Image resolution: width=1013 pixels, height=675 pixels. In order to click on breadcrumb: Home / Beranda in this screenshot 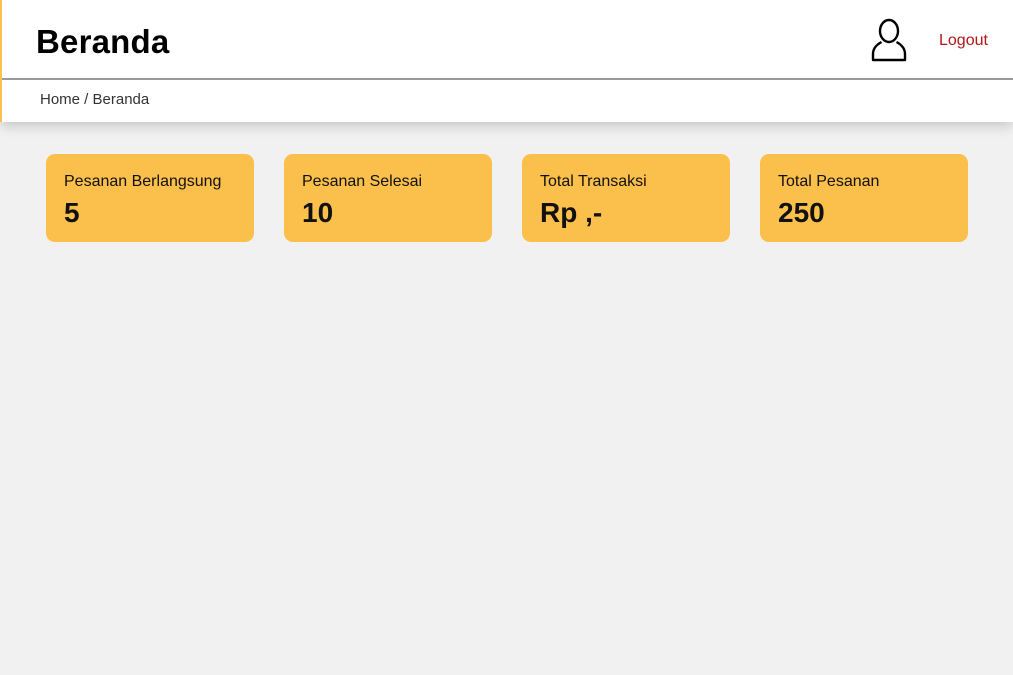, I will do `click(95, 99)`.